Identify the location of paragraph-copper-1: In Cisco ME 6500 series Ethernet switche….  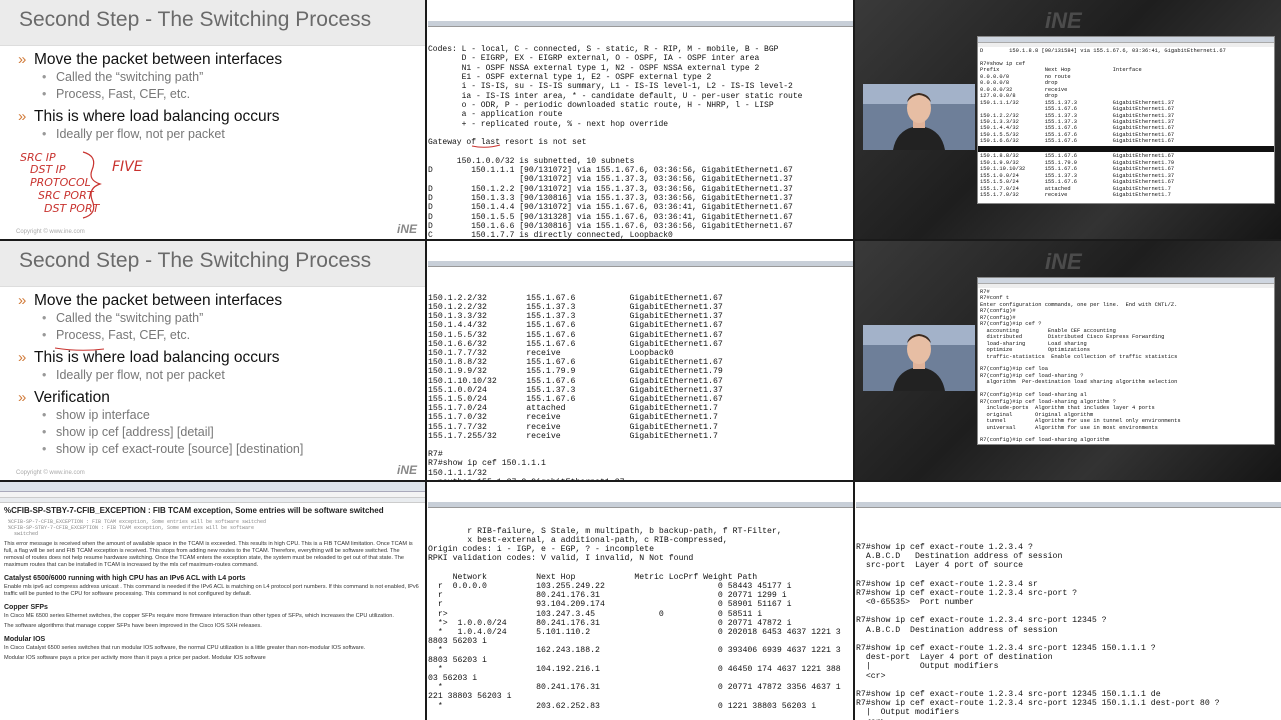
(199, 616).